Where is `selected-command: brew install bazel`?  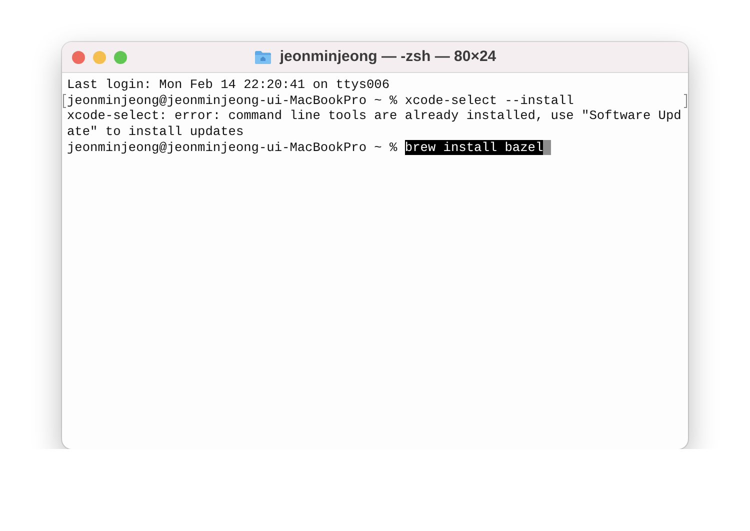 selected-command: brew install bazel is located at coordinates (474, 147).